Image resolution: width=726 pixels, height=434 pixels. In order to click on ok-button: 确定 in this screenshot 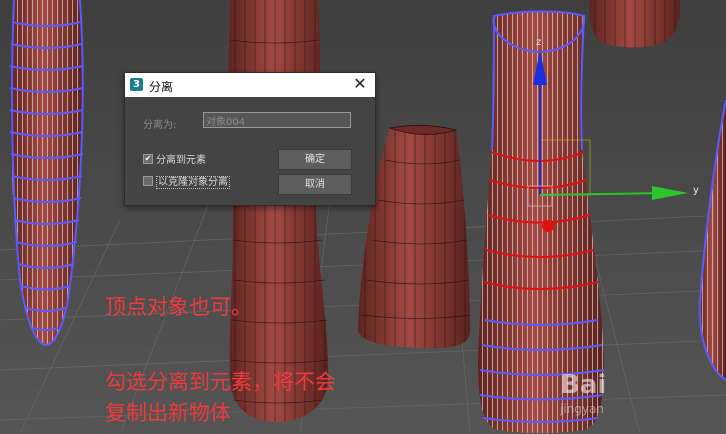, I will do `click(315, 159)`.